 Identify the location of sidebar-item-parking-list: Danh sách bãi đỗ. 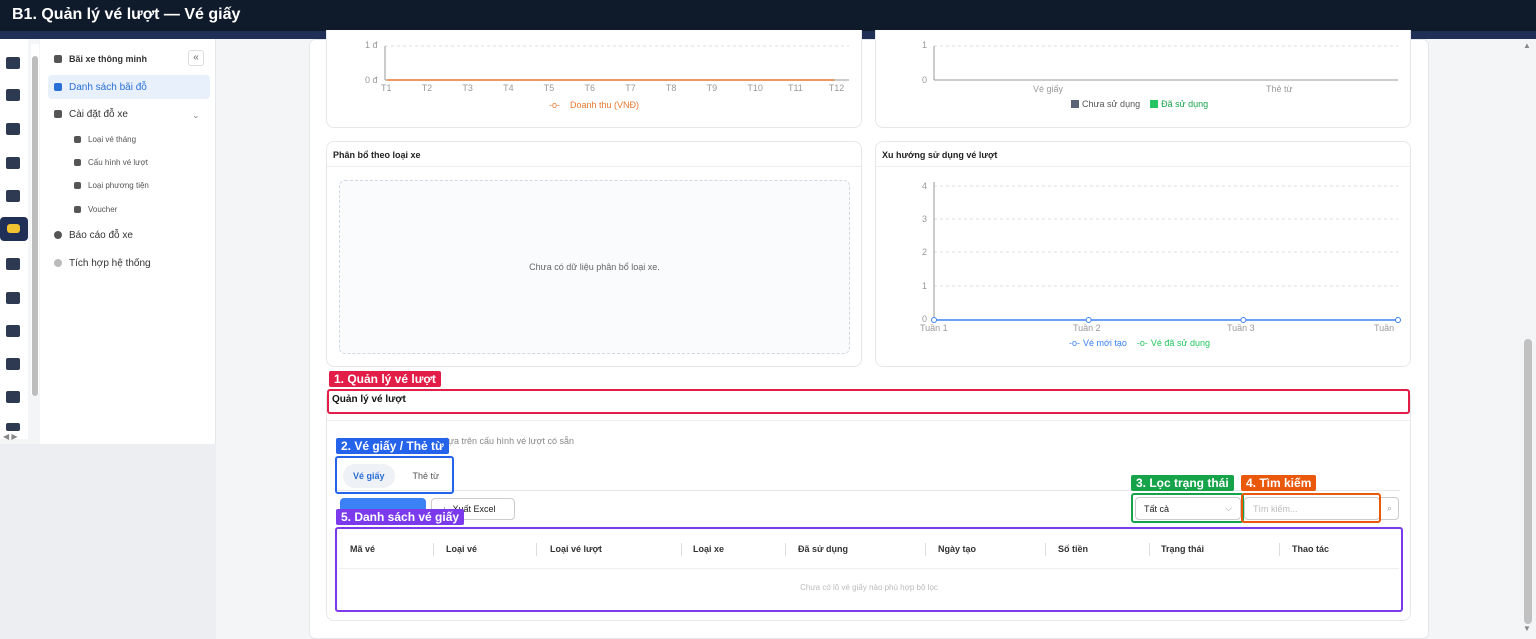
(129, 87).